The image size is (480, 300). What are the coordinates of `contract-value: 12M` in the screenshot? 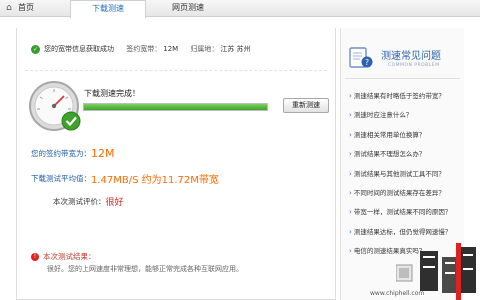 It's located at (103, 153).